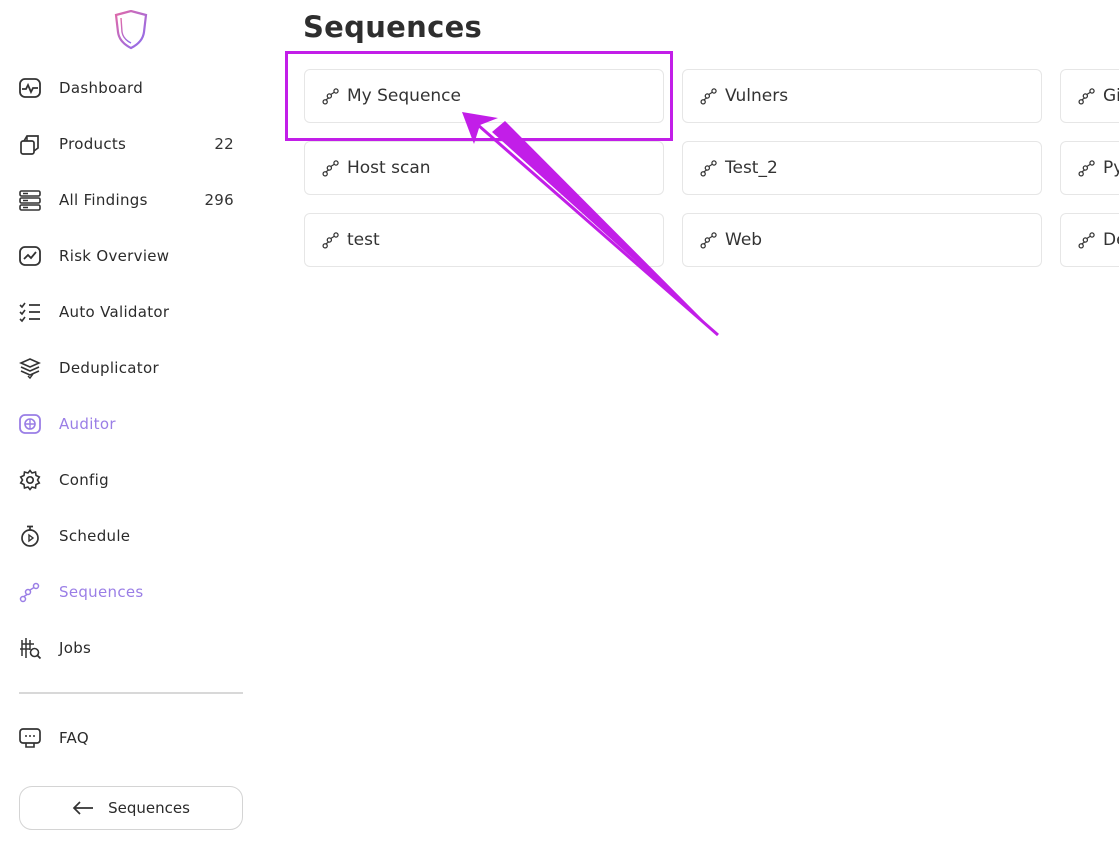  What do you see at coordinates (31, 200) in the screenshot?
I see `findings-icon` at bounding box center [31, 200].